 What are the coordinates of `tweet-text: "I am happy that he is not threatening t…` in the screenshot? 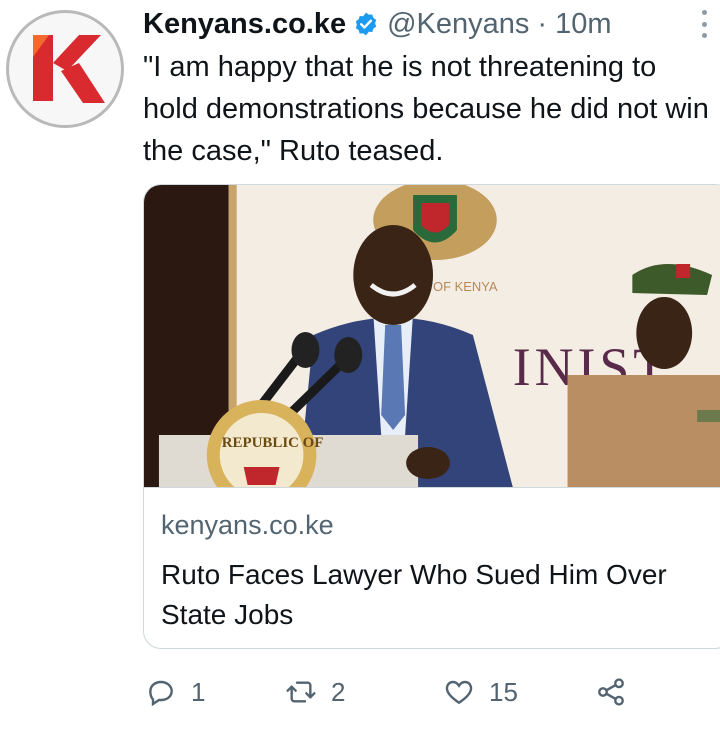 It's located at (426, 109).